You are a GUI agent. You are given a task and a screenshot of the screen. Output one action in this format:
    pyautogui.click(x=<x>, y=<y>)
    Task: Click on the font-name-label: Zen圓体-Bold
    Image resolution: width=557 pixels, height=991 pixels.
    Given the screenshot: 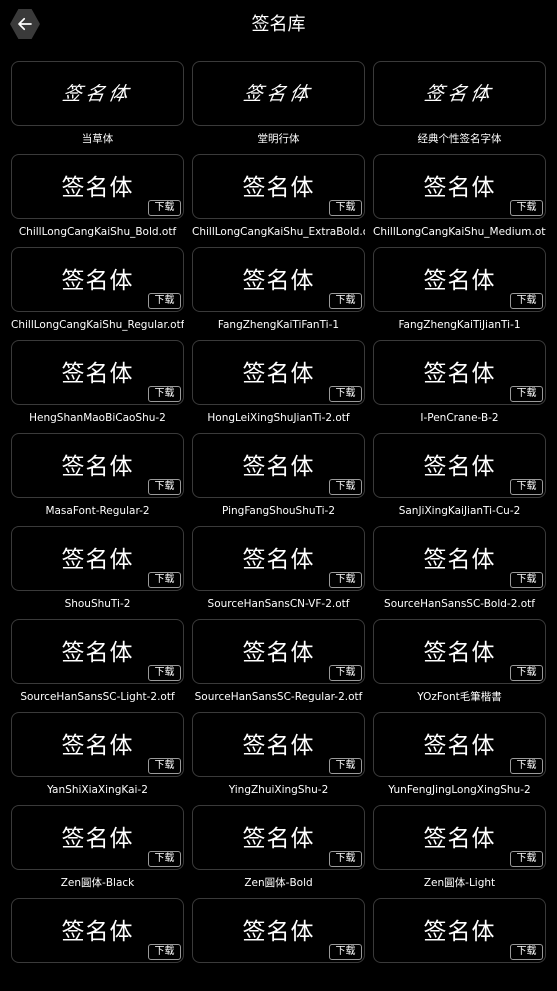 What is the action you would take?
    pyautogui.click(x=278, y=883)
    